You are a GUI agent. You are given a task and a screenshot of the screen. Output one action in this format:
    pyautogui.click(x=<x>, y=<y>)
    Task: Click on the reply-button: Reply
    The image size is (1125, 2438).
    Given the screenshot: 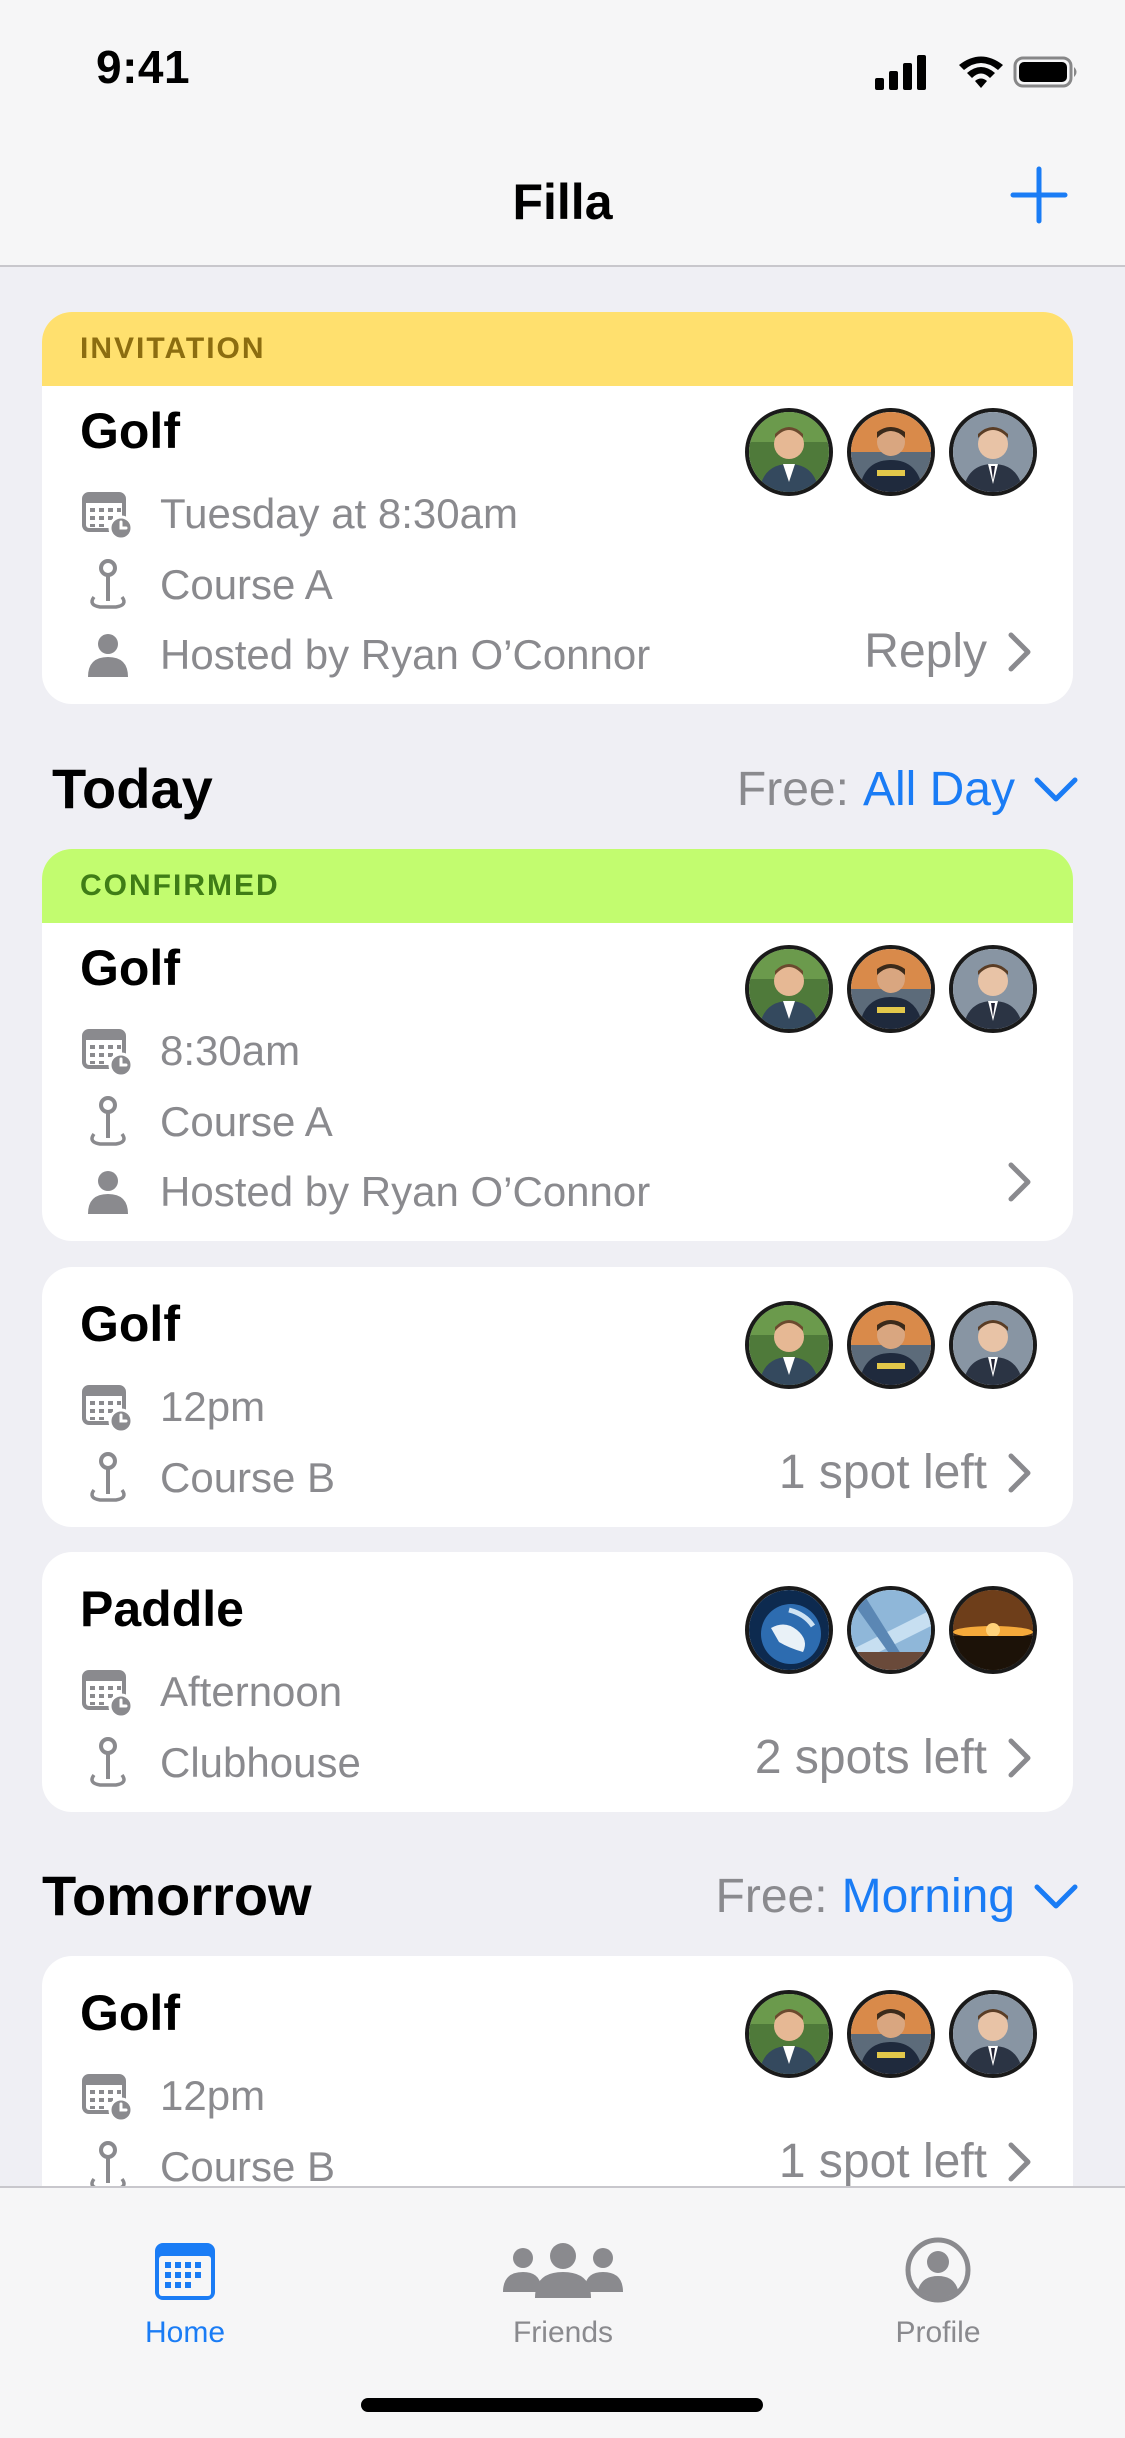 What is the action you would take?
    pyautogui.click(x=948, y=651)
    